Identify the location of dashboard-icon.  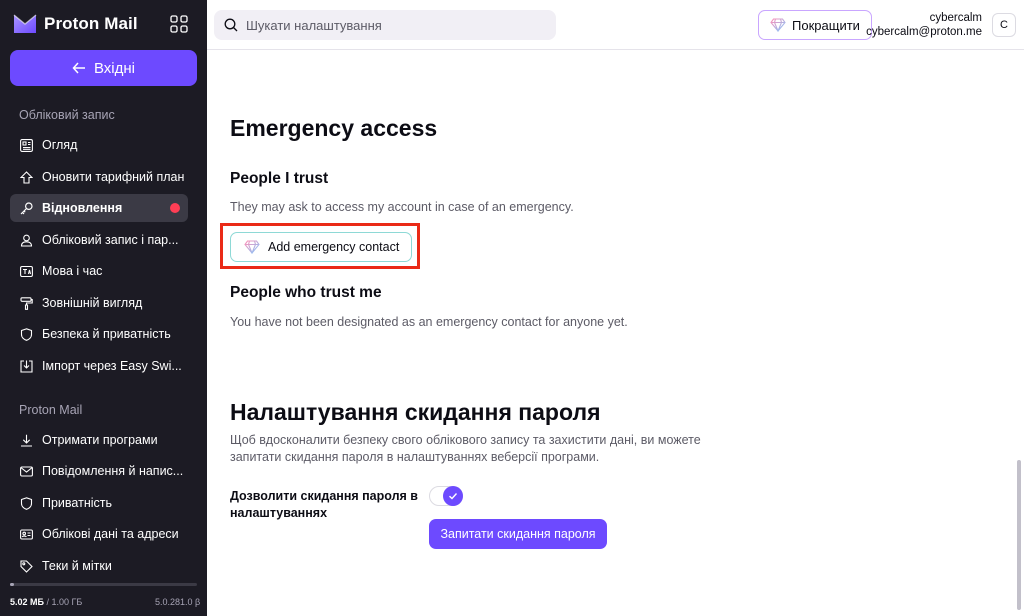
(26, 145).